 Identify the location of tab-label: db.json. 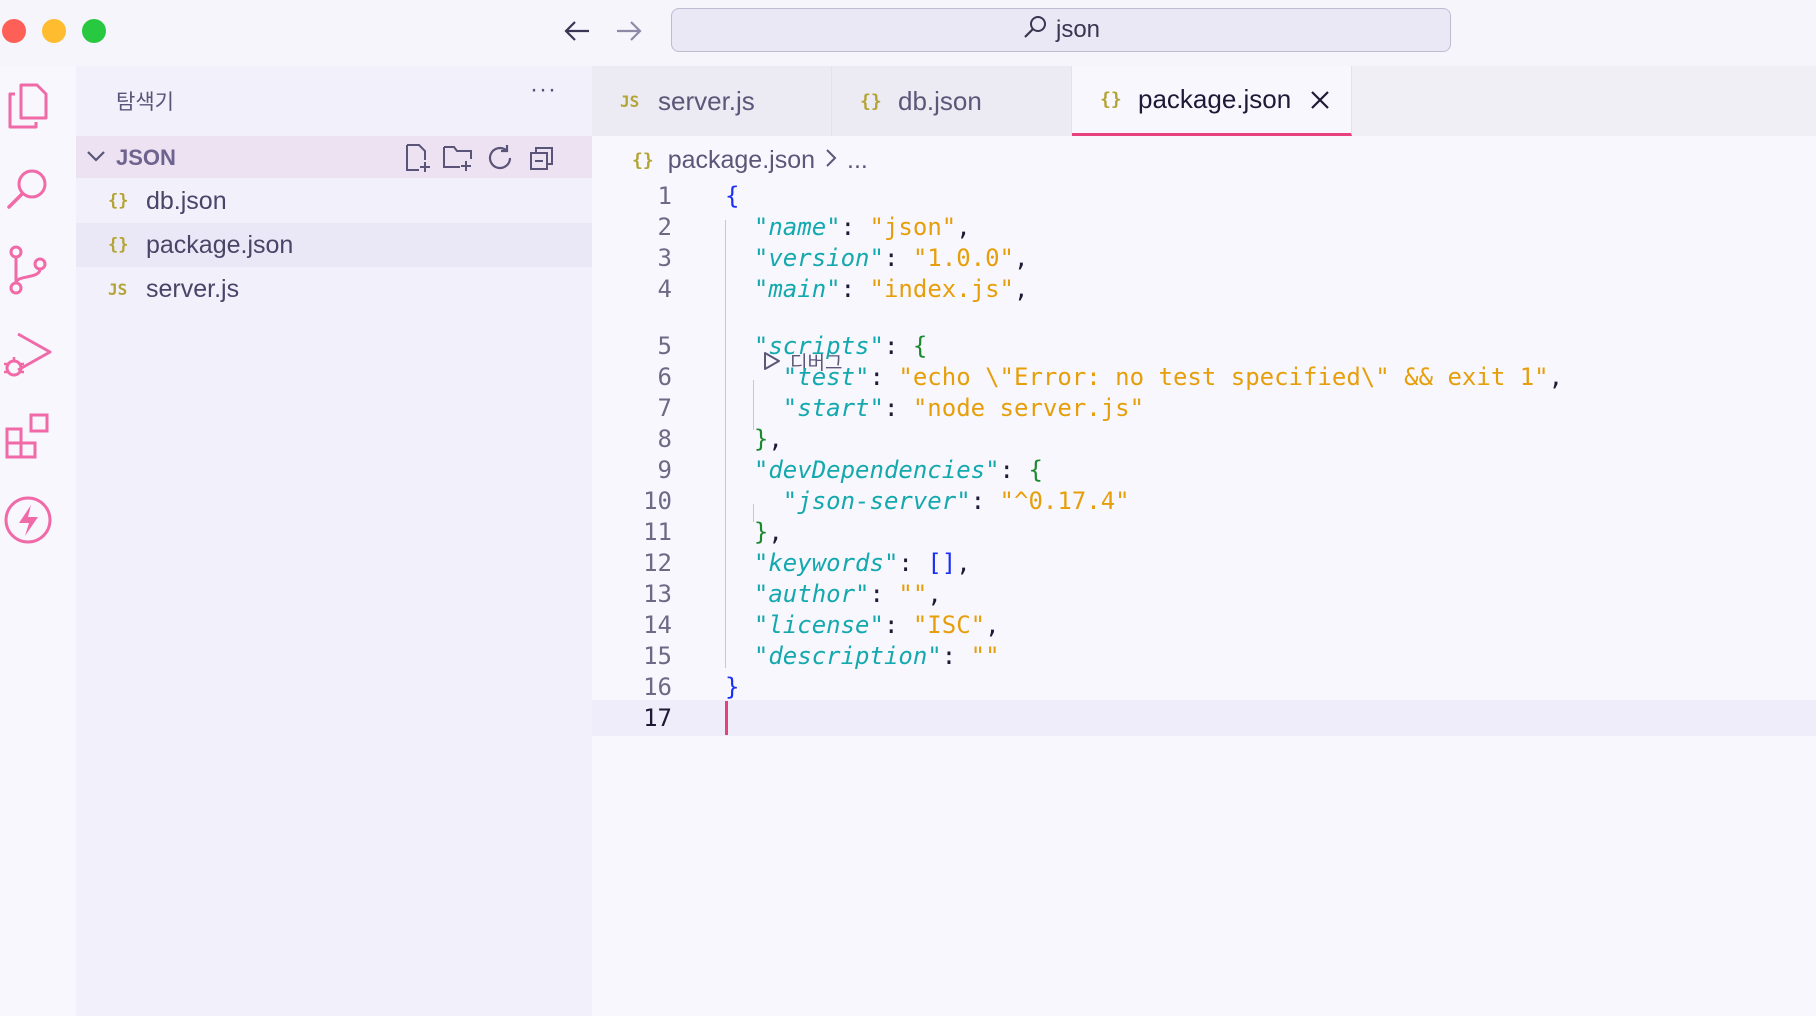
(940, 100).